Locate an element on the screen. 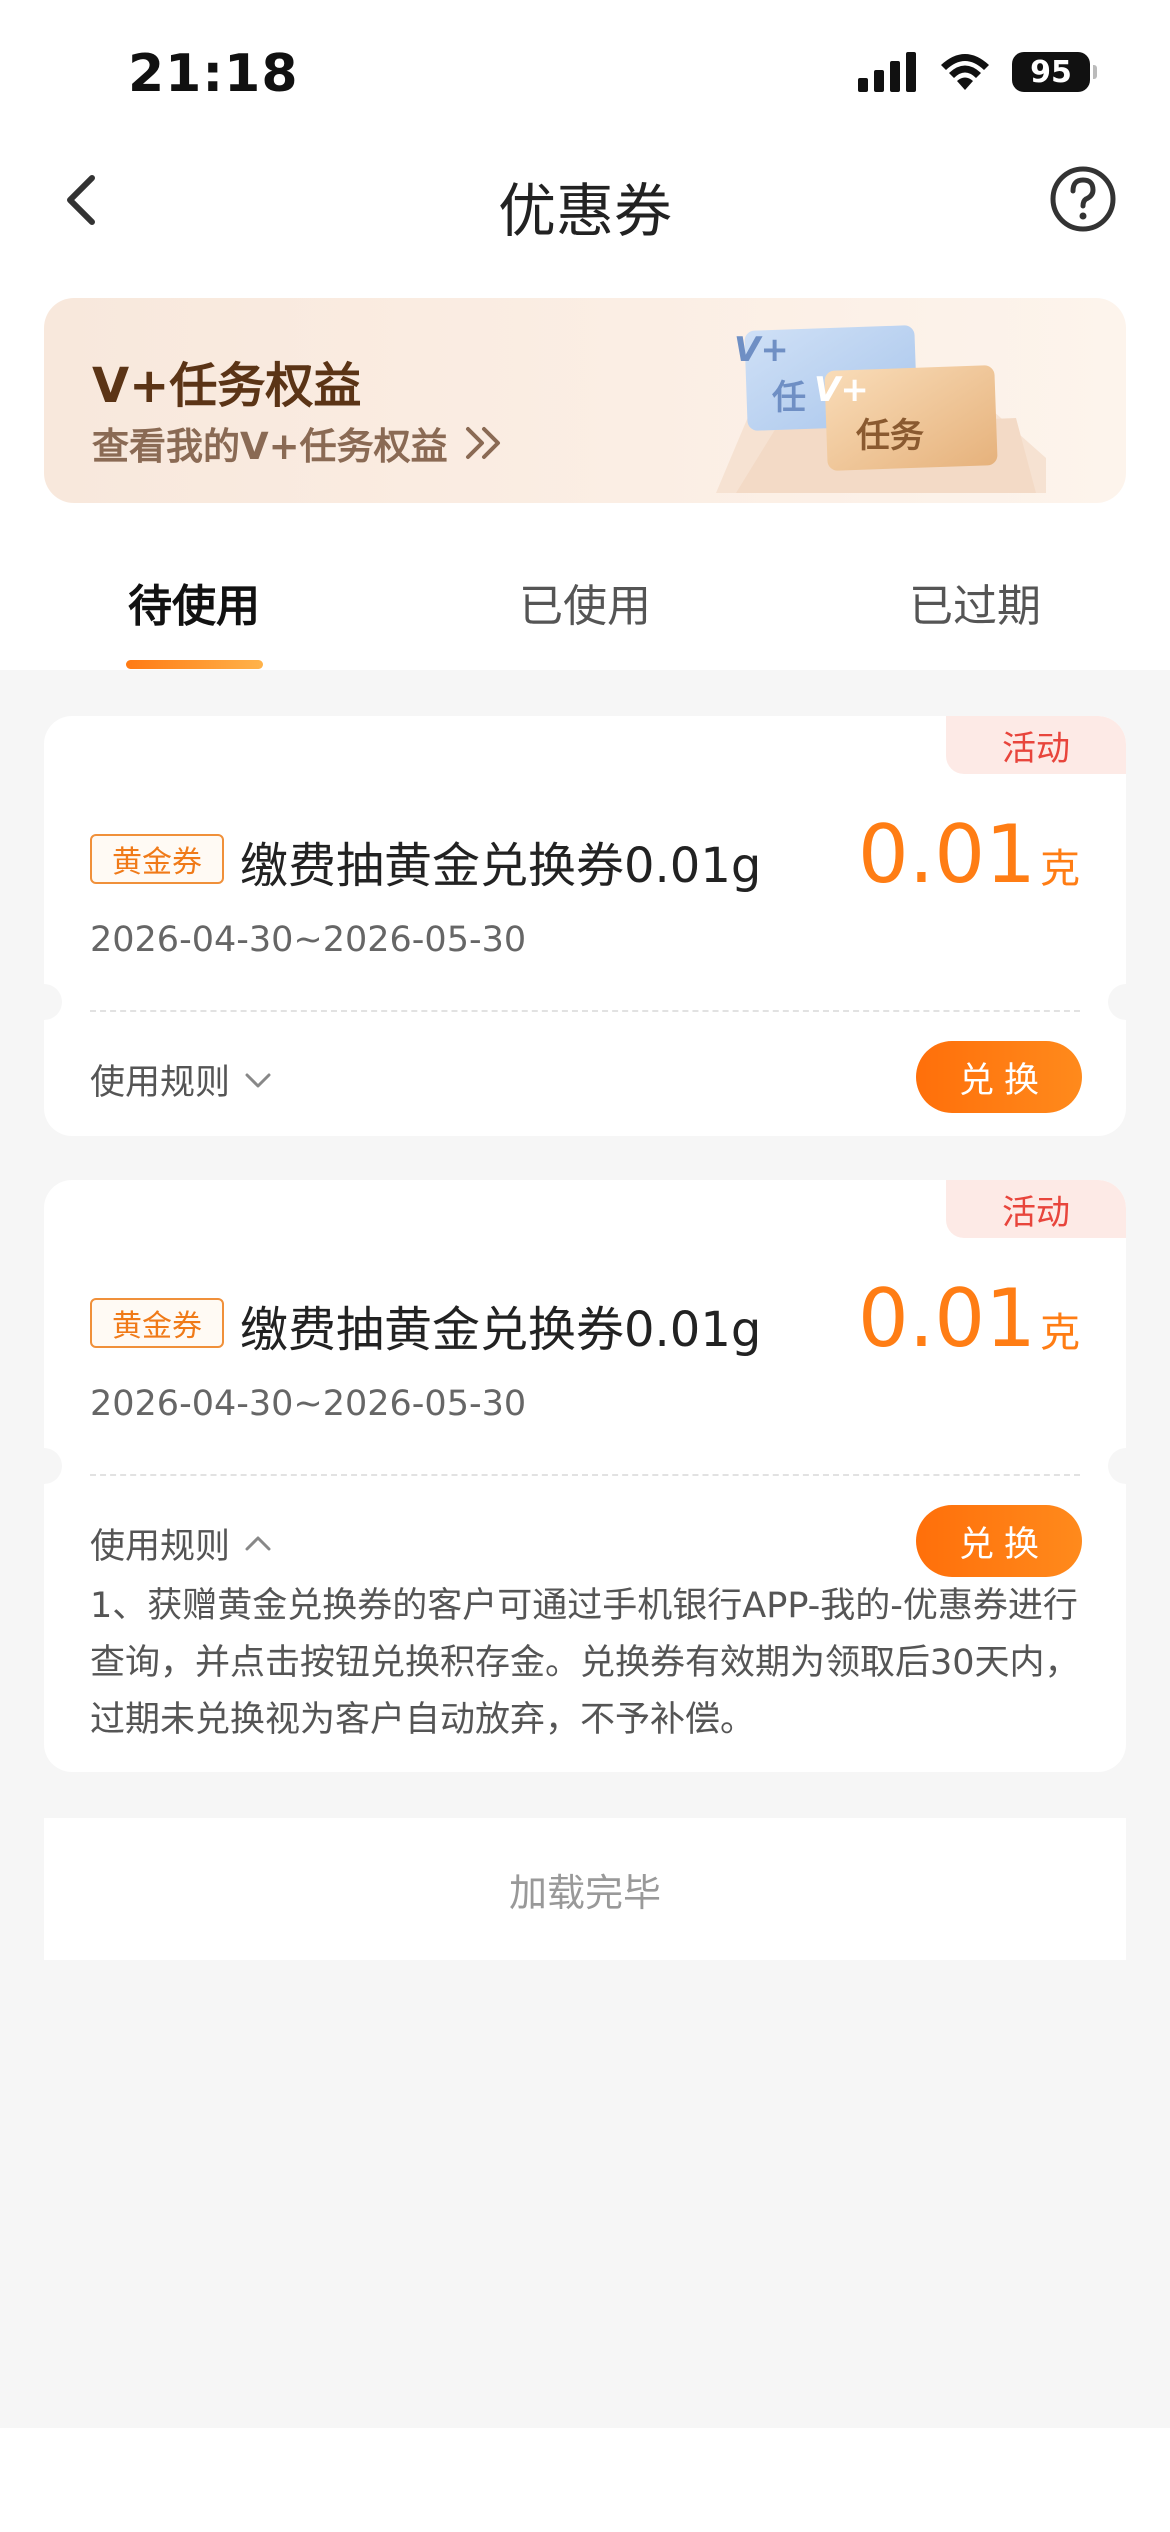  card-front-label-vplus: V+ is located at coordinates (841, 390).